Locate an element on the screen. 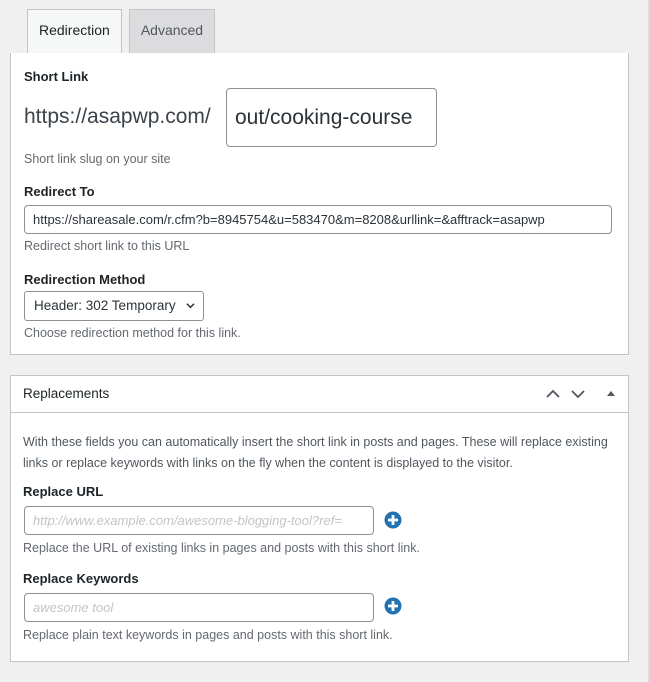  redirection-method-selected: Header: 302 Temporary is located at coordinates (105, 305).